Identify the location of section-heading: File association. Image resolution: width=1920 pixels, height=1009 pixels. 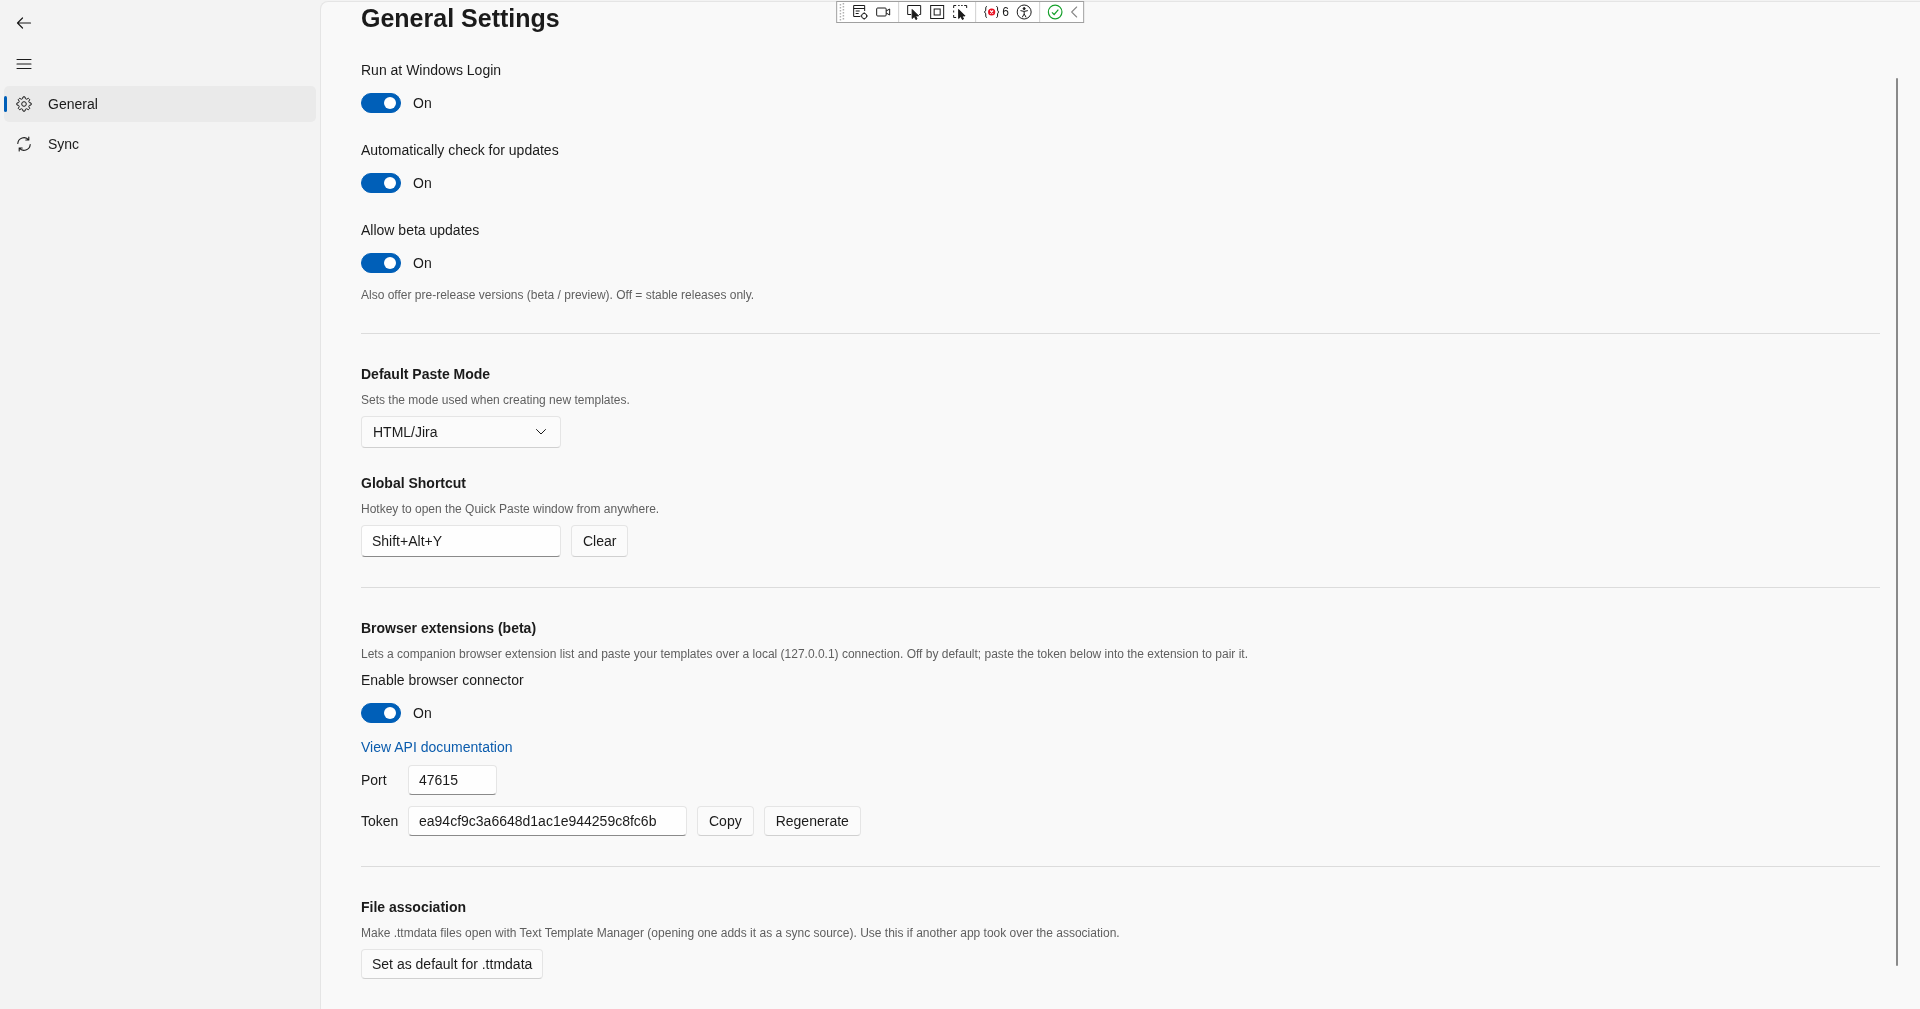
(414, 907).